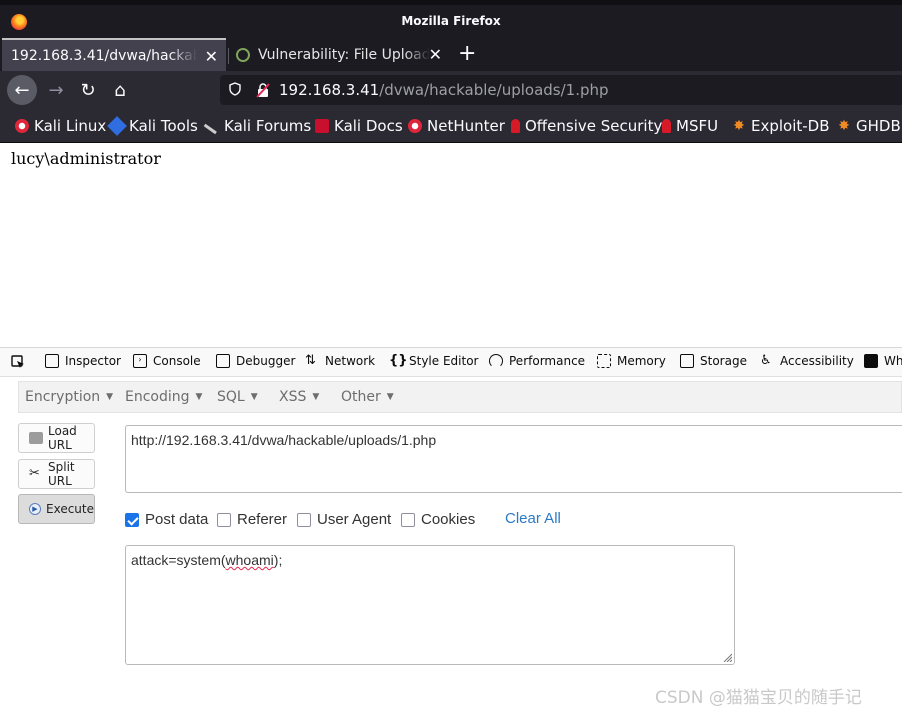 The width and height of the screenshot is (902, 713). What do you see at coordinates (631, 361) in the screenshot?
I see `devtools-tab-memory: Memory` at bounding box center [631, 361].